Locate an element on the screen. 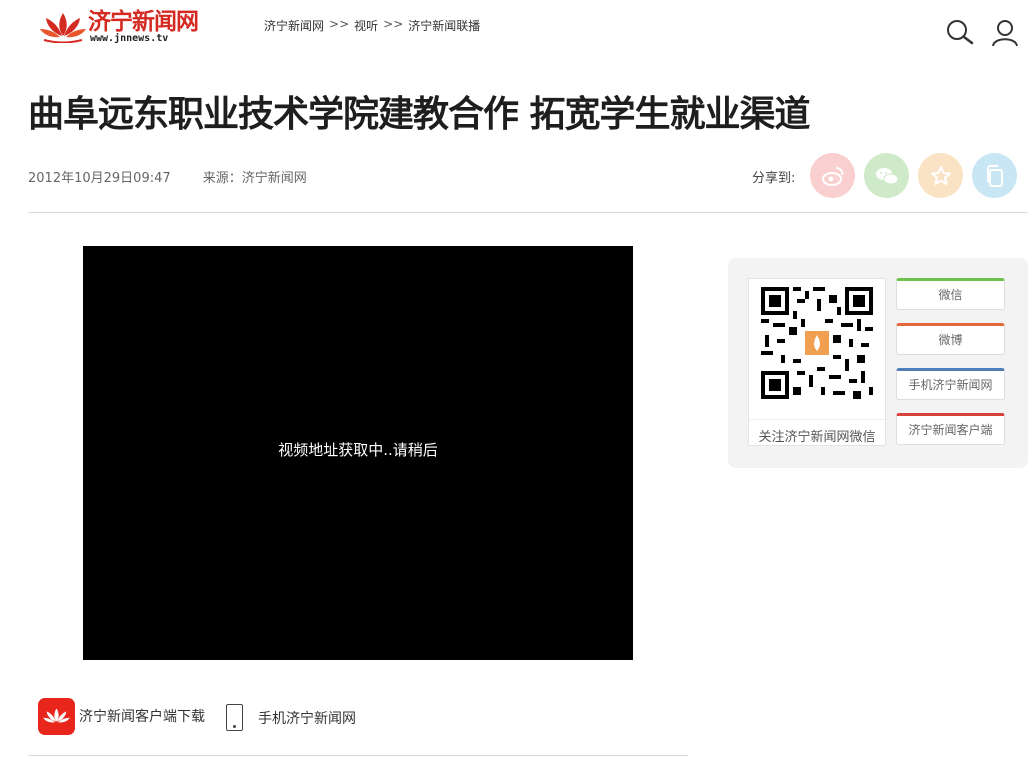 The width and height of the screenshot is (1031, 757). share-favorite-button is located at coordinates (940, 175).